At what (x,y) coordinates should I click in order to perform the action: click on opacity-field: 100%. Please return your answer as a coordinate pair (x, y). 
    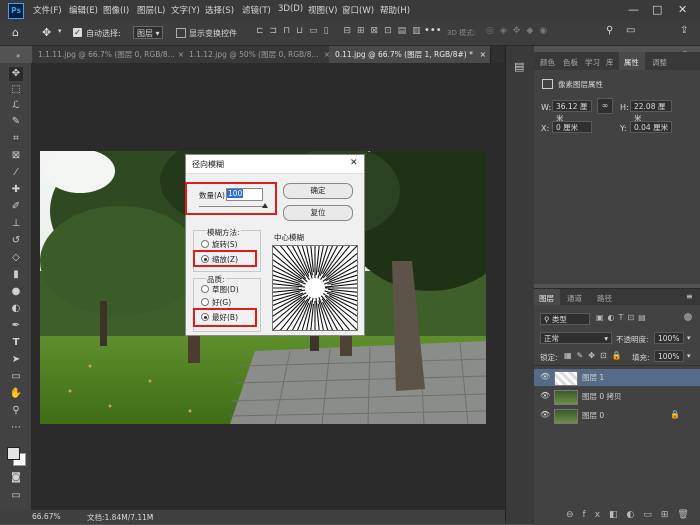
    Looking at the image, I should click on (669, 338).